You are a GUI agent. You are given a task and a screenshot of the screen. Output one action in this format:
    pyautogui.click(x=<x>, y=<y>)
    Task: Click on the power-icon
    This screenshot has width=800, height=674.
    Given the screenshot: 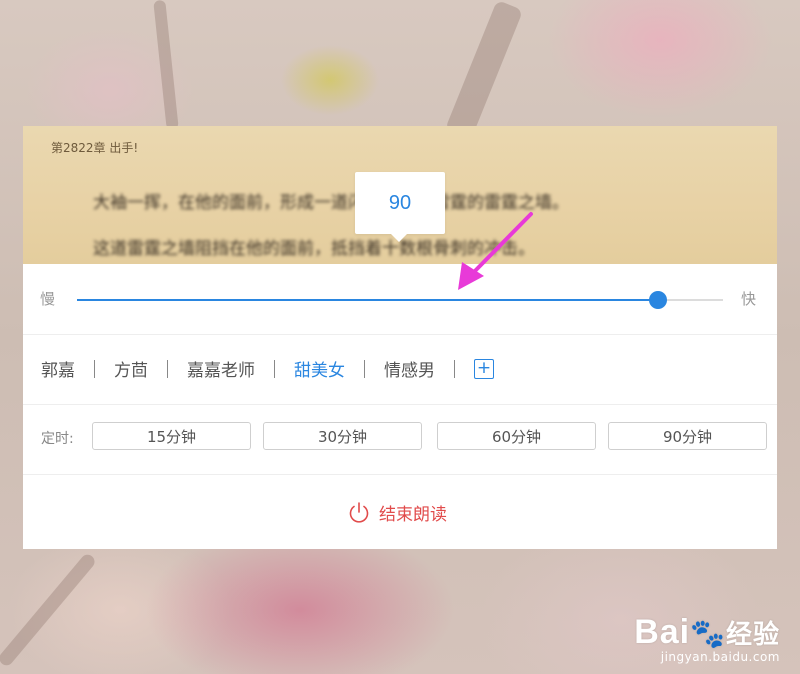 What is the action you would take?
    pyautogui.click(x=359, y=512)
    